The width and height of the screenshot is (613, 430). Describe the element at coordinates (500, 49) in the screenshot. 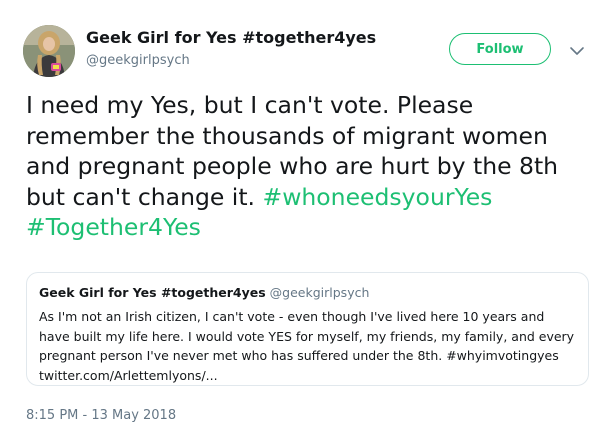

I see `follow-button: Follow` at that location.